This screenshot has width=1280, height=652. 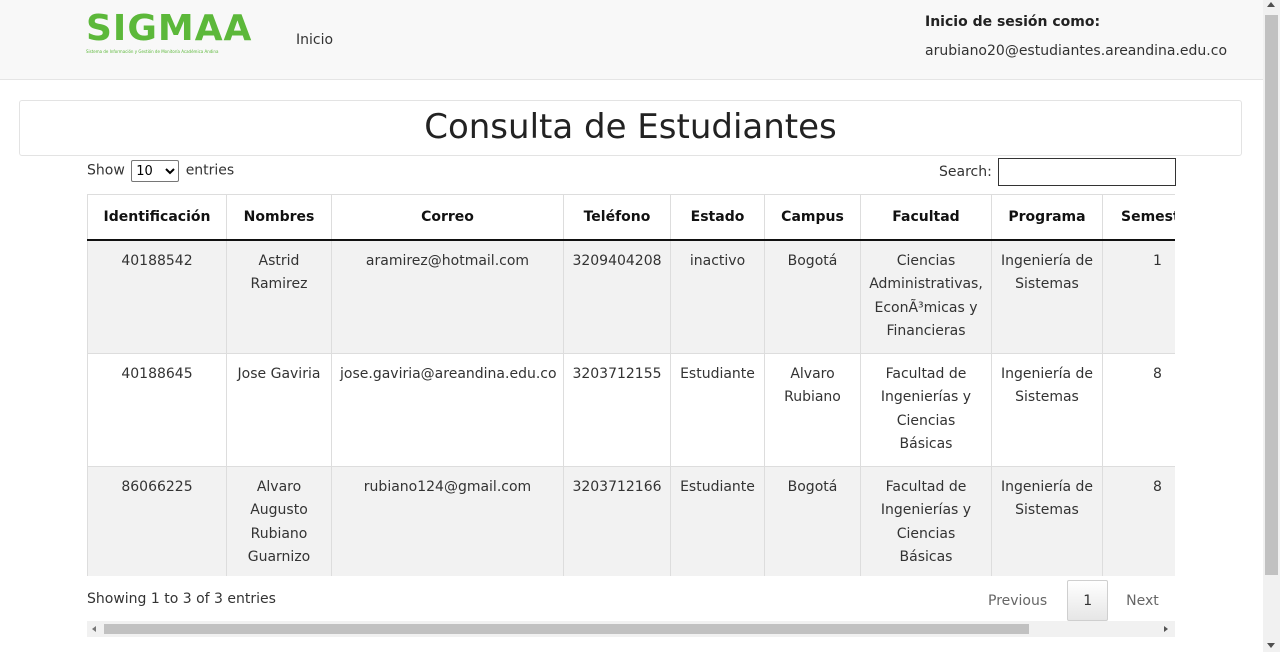 What do you see at coordinates (94, 629) in the screenshot?
I see `scroll-left-icon` at bounding box center [94, 629].